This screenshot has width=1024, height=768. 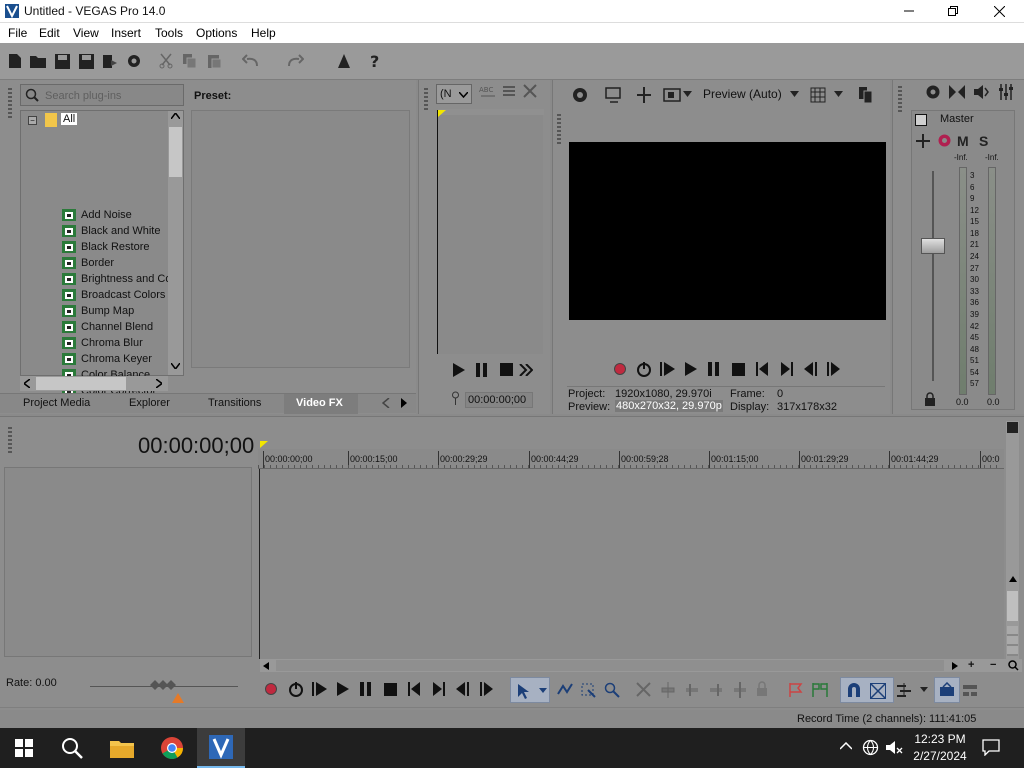 What do you see at coordinates (190, 61) in the screenshot?
I see `copy-icon` at bounding box center [190, 61].